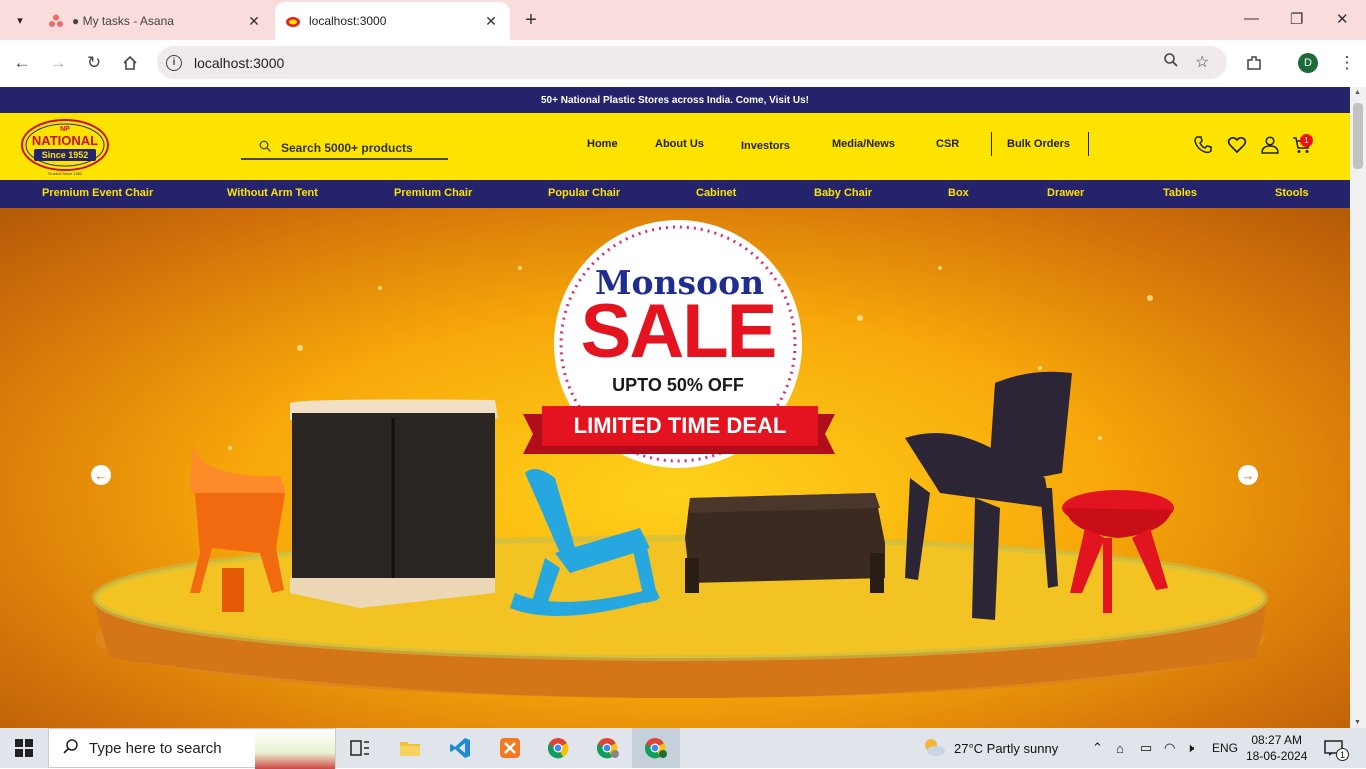 This screenshot has height=769, width=1366. What do you see at coordinates (1225, 748) in the screenshot?
I see `language-indicator: ENG` at bounding box center [1225, 748].